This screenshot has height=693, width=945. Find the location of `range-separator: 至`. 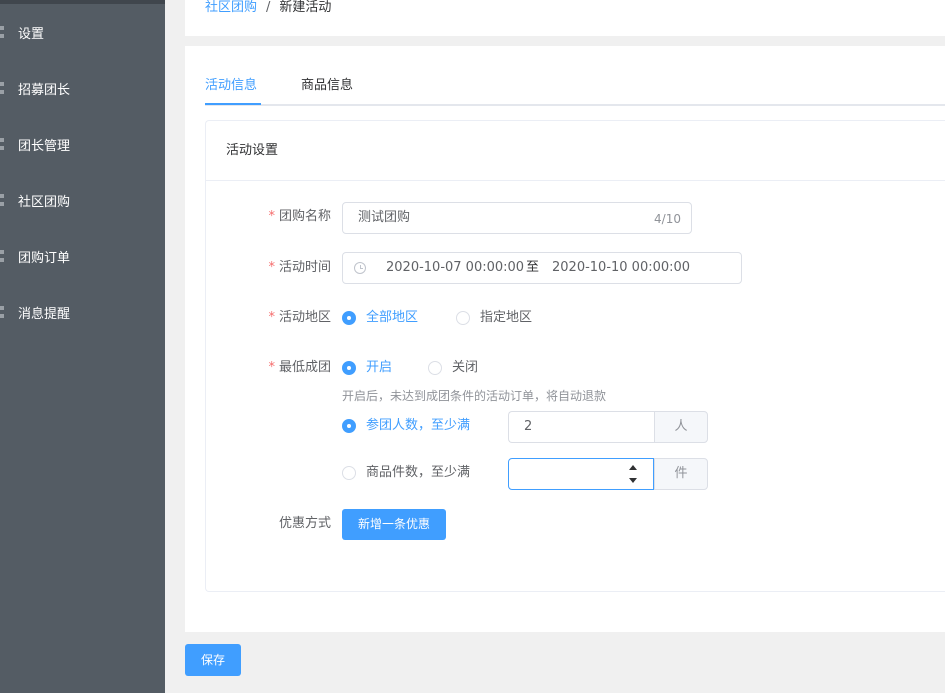

range-separator: 至 is located at coordinates (533, 267).